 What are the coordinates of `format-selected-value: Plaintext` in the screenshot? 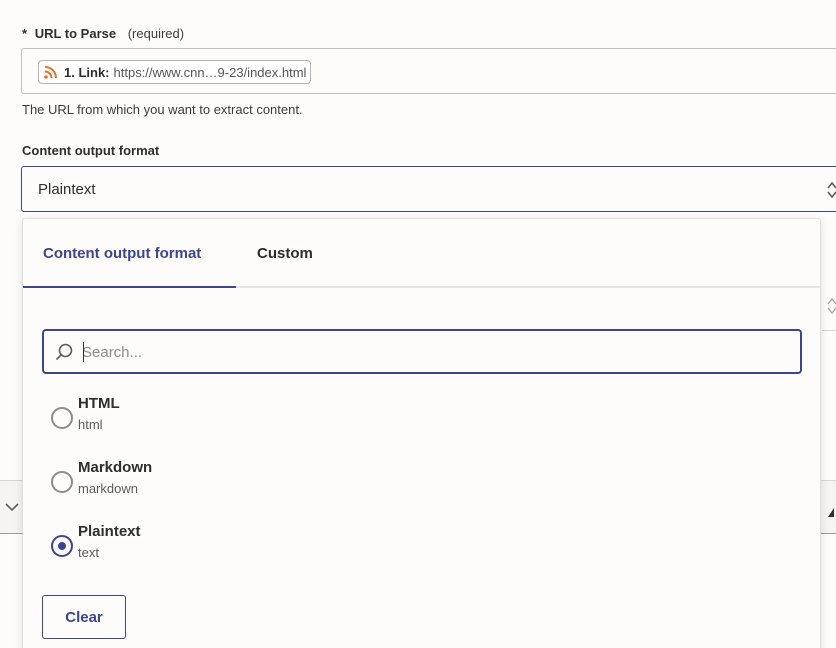 It's located at (67, 189).